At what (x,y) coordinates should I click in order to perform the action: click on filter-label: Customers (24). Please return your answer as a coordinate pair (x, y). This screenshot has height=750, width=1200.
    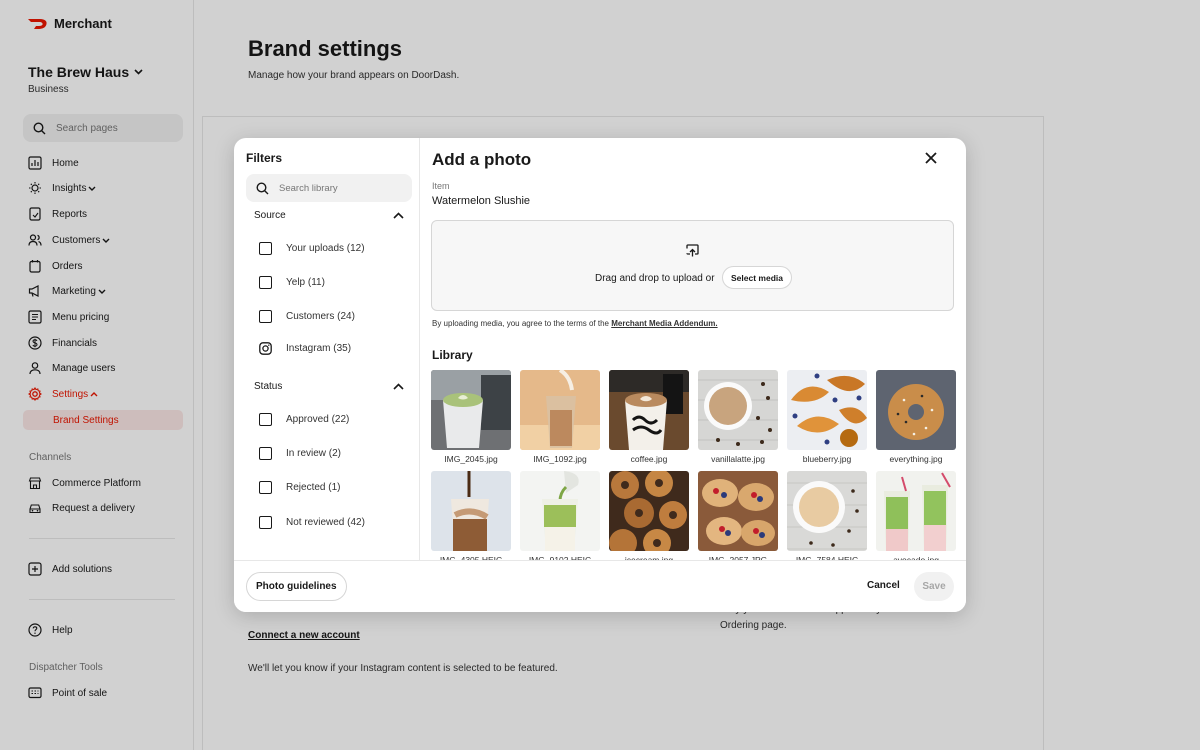
    Looking at the image, I should click on (320, 316).